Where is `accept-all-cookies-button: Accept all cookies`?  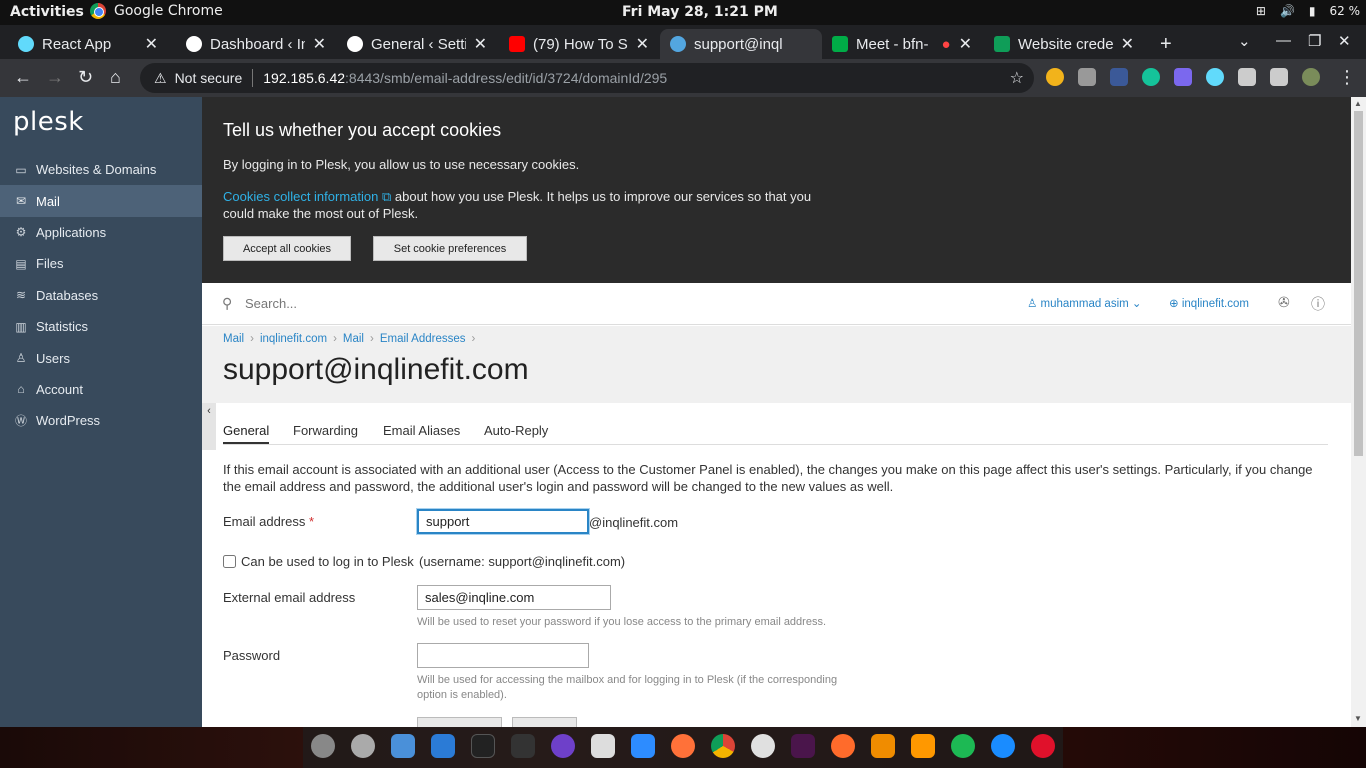
accept-all-cookies-button: Accept all cookies is located at coordinates (287, 248).